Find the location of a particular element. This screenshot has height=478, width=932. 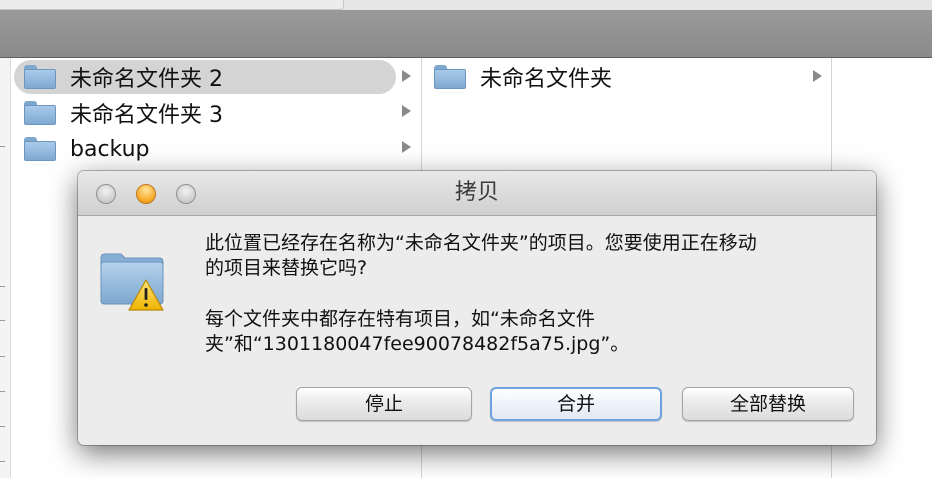

dialog-title: 拷贝 is located at coordinates (476, 192).